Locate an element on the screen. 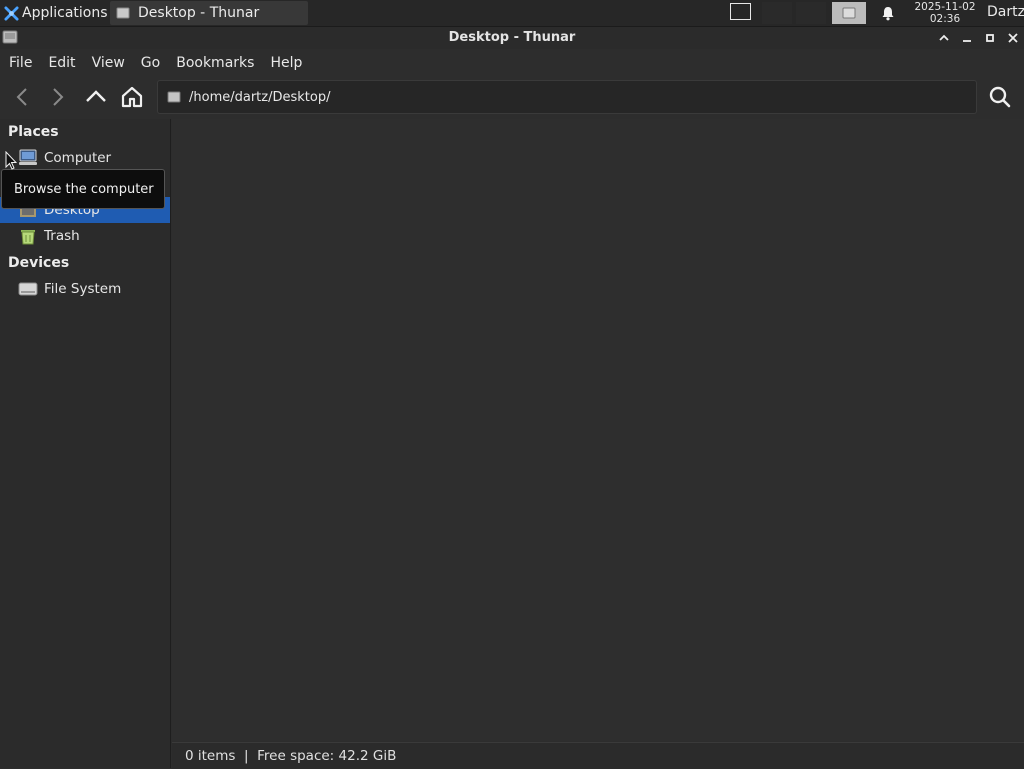 This screenshot has height=769, width=1024. tooltip: Browse the computer is located at coordinates (83, 189).